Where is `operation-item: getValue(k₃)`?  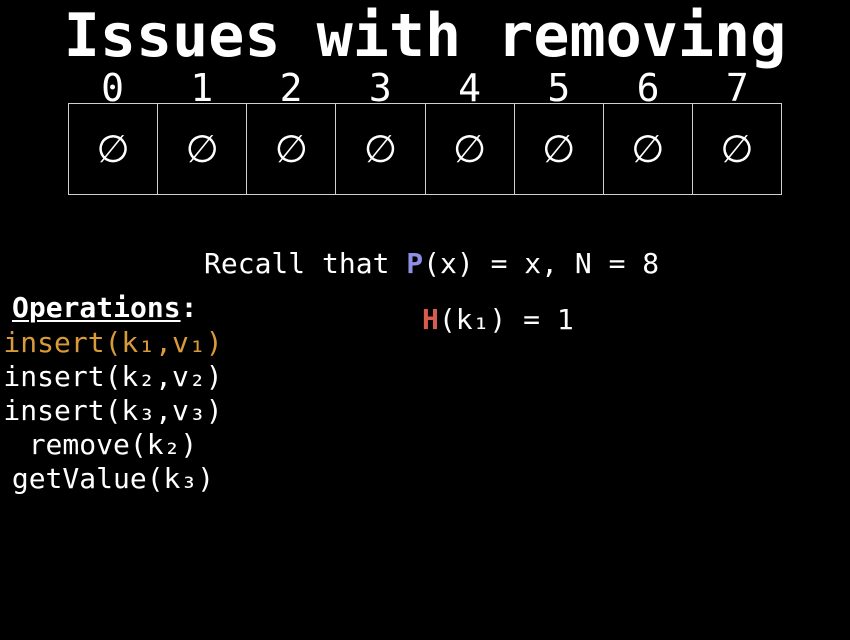
operation-item: getValue(k₃) is located at coordinates (113, 478).